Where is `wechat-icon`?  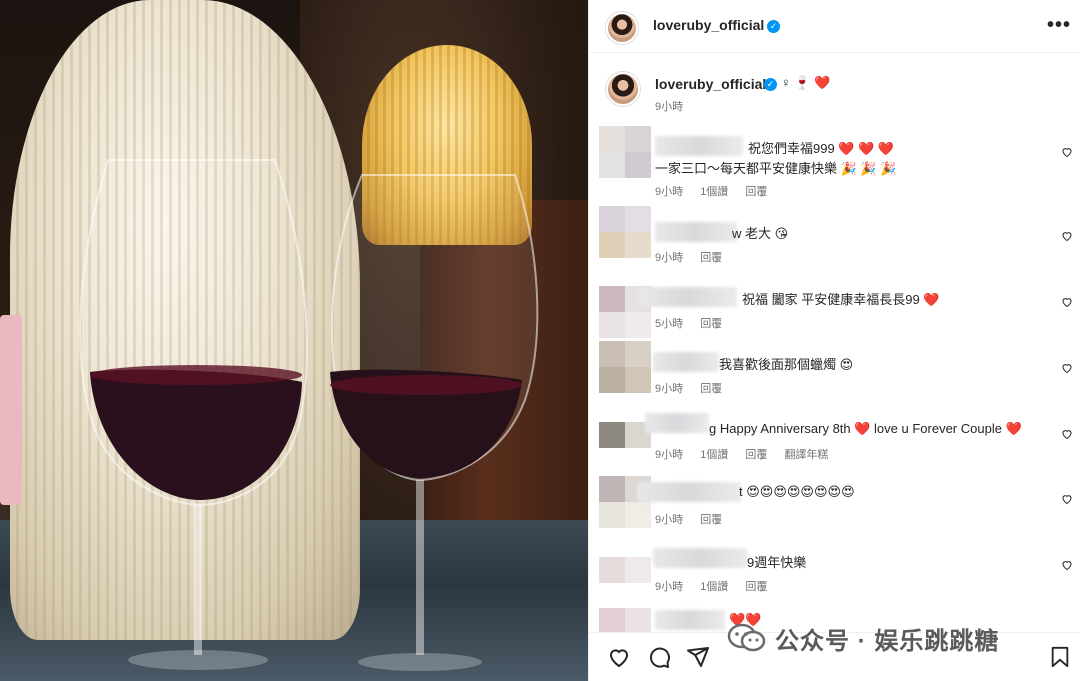 wechat-icon is located at coordinates (747, 638).